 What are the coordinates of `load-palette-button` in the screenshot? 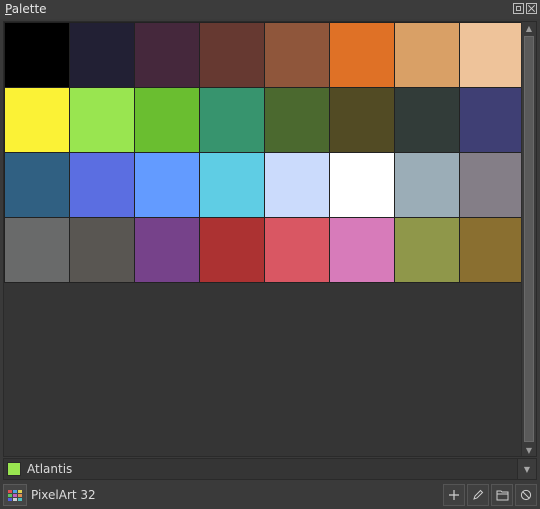 It's located at (502, 495).